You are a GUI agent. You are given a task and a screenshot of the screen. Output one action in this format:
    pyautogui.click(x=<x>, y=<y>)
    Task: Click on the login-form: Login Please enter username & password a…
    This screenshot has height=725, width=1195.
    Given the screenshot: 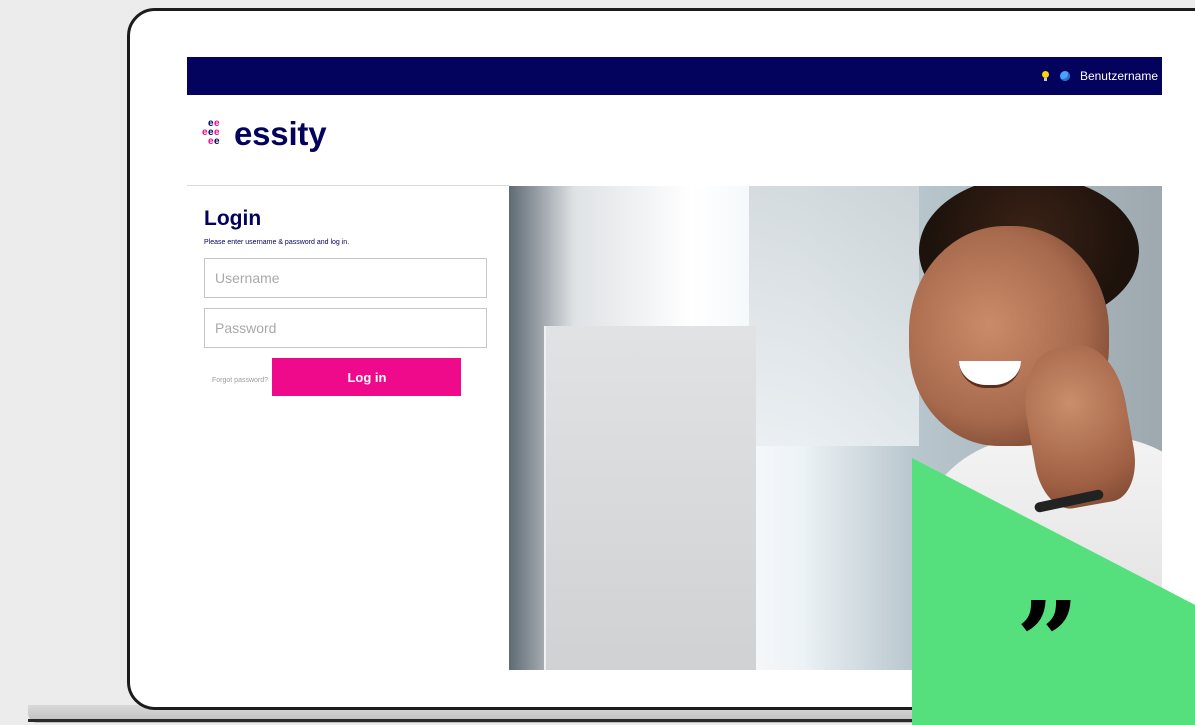 What is the action you would take?
    pyautogui.click(x=349, y=305)
    